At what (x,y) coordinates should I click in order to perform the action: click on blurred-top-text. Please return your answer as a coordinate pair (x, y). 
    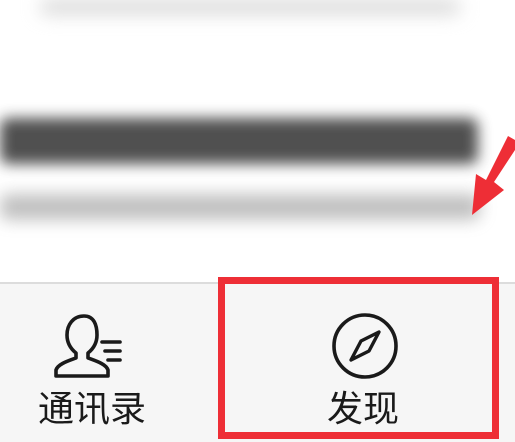
    Looking at the image, I should click on (250, 7).